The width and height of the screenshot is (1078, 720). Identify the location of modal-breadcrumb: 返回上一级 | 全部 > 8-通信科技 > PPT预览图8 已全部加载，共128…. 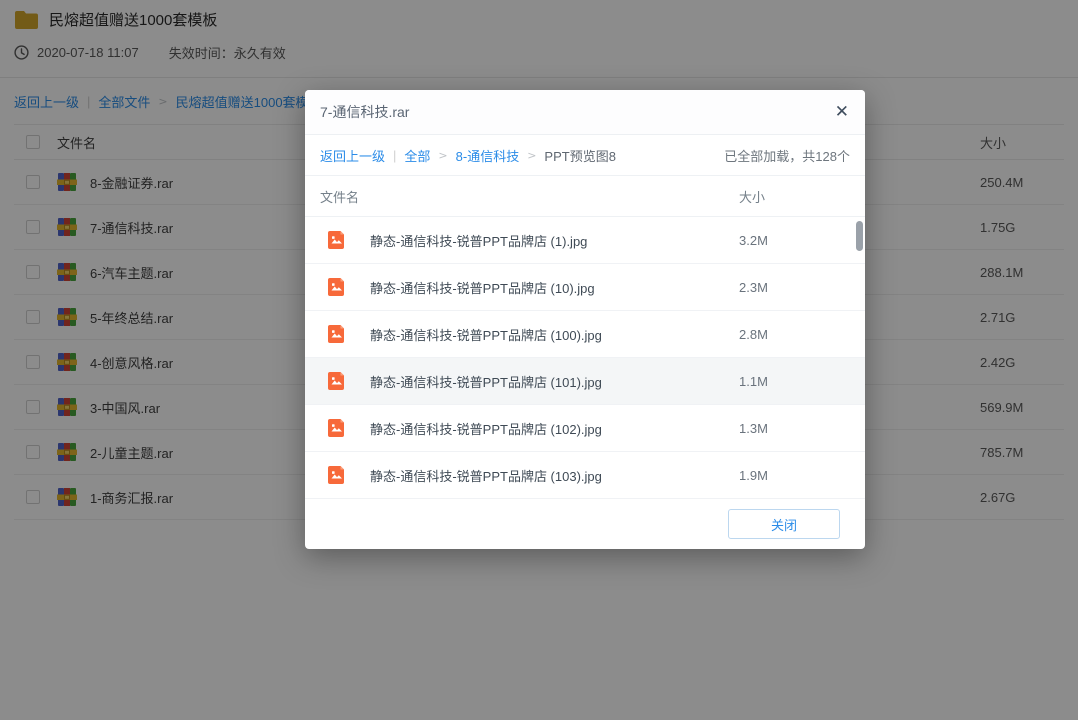
(585, 155).